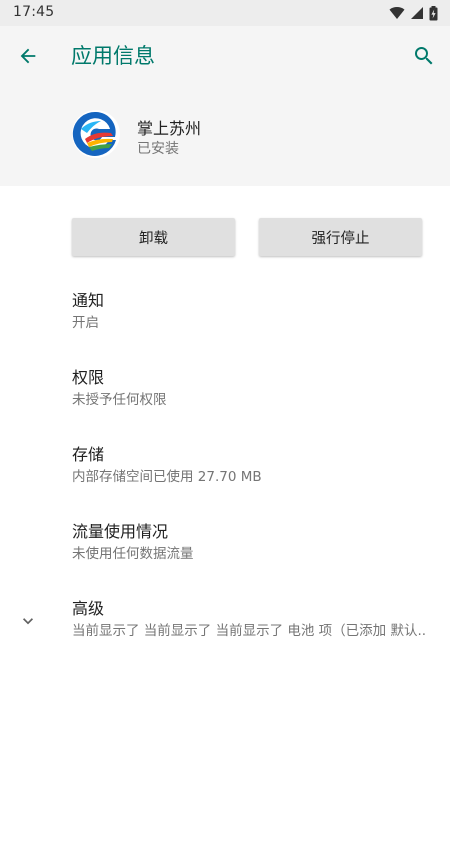 The width and height of the screenshot is (450, 850). I want to click on pref-title: 权限, so click(88, 377).